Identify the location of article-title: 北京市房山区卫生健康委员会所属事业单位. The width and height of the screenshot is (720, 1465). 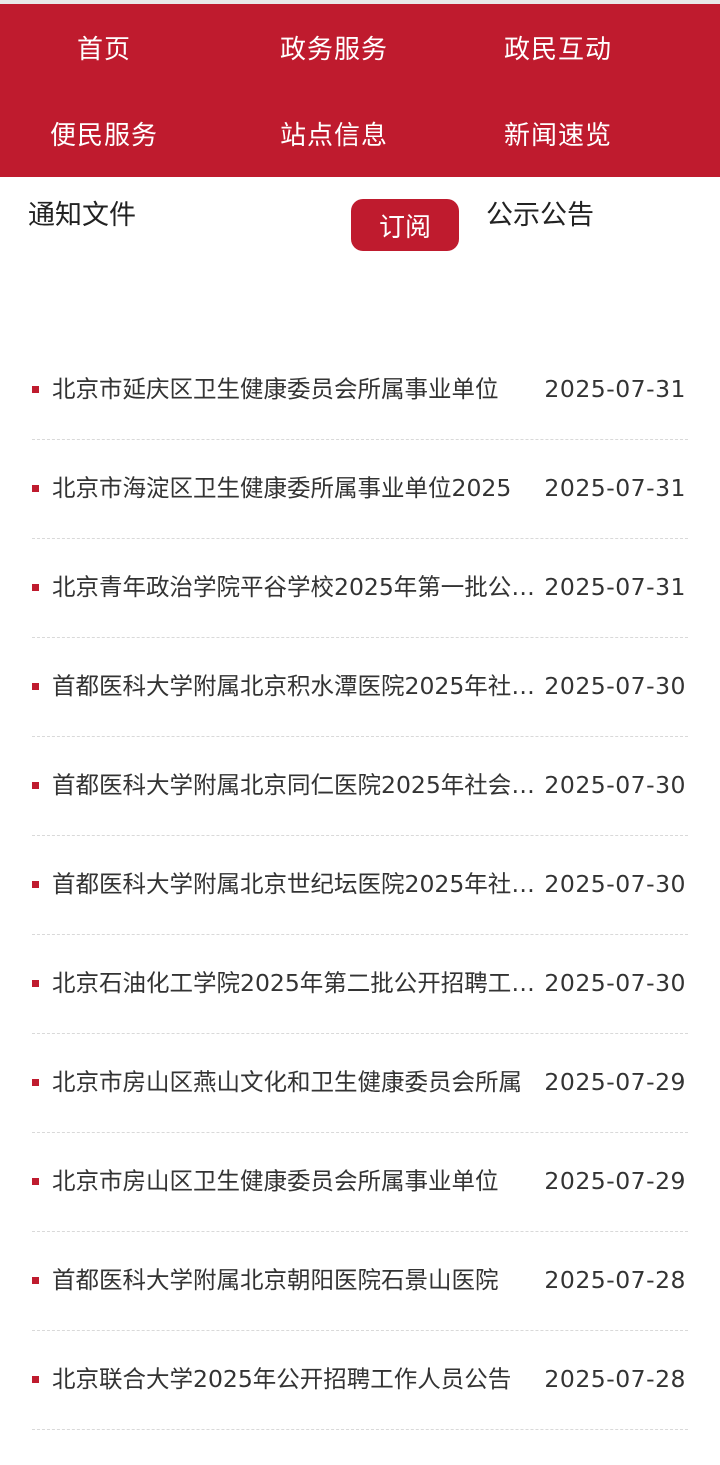
(296, 1181).